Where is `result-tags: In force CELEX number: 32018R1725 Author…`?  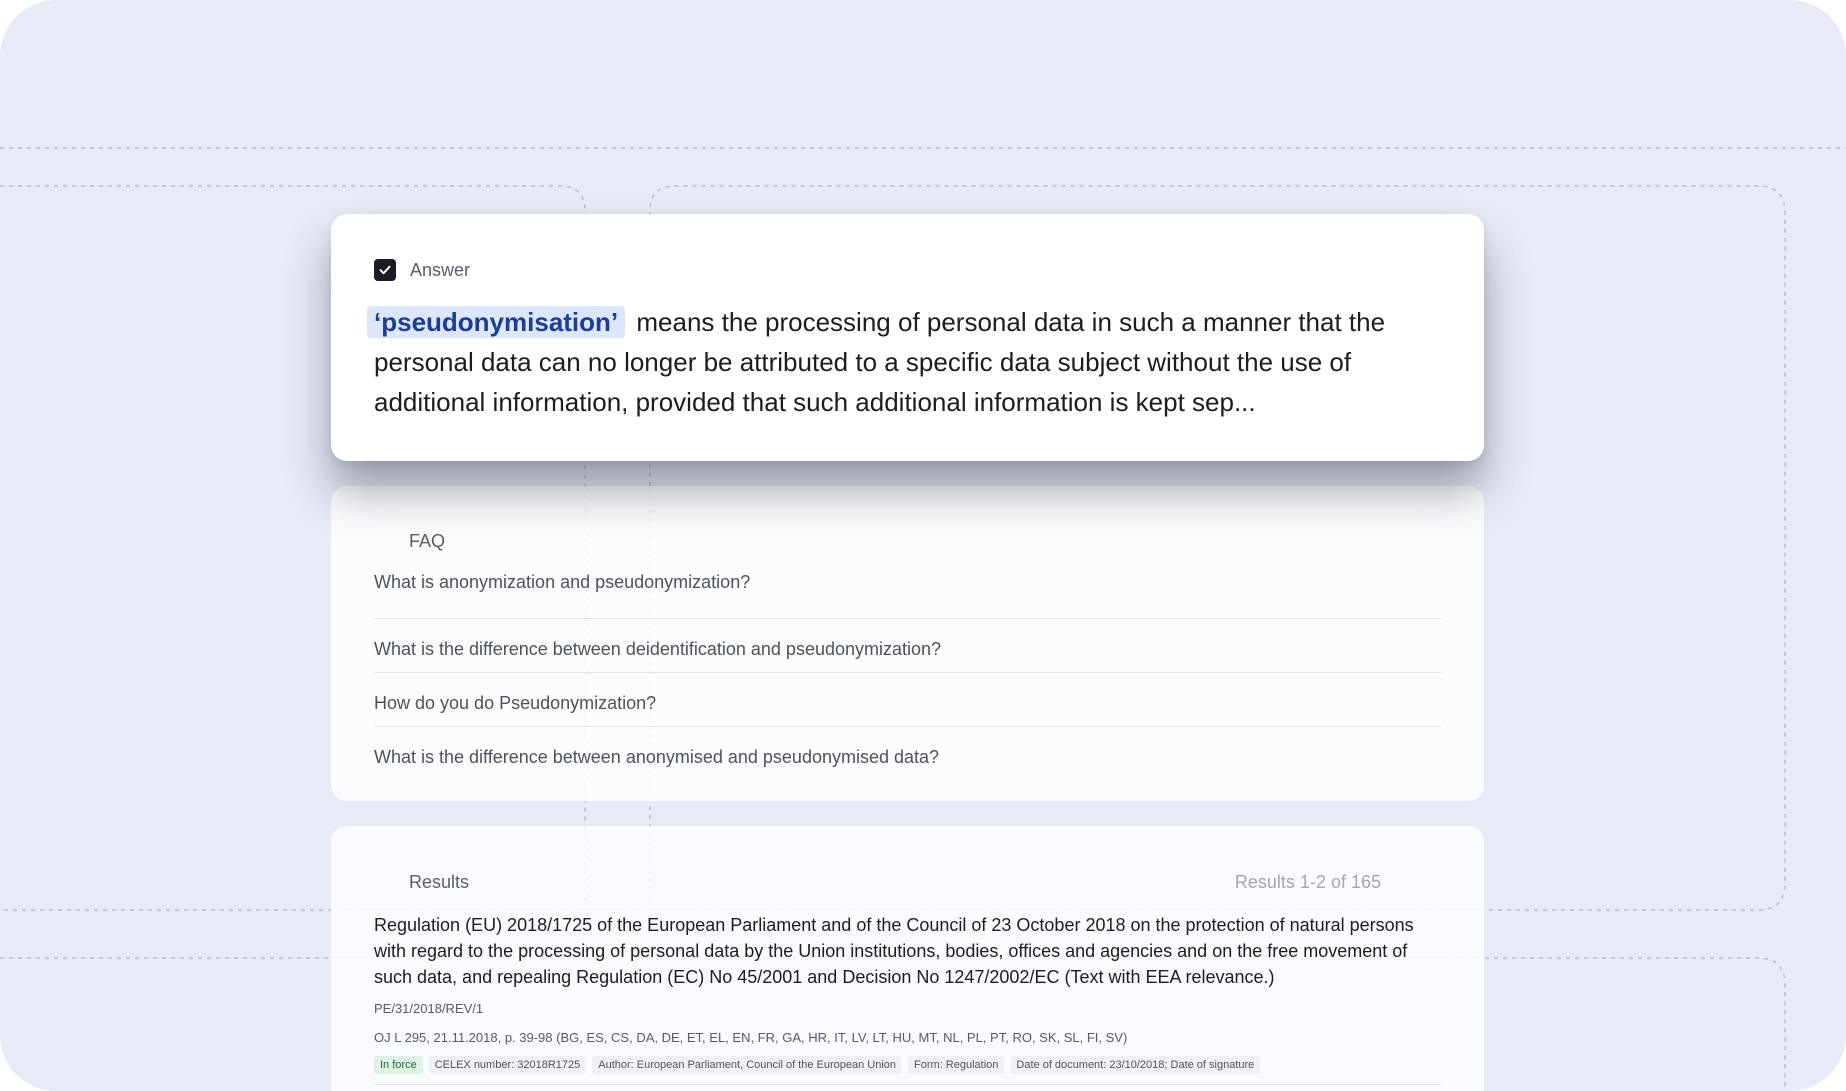 result-tags: In force CELEX number: 32018R1725 Author… is located at coordinates (817, 1065).